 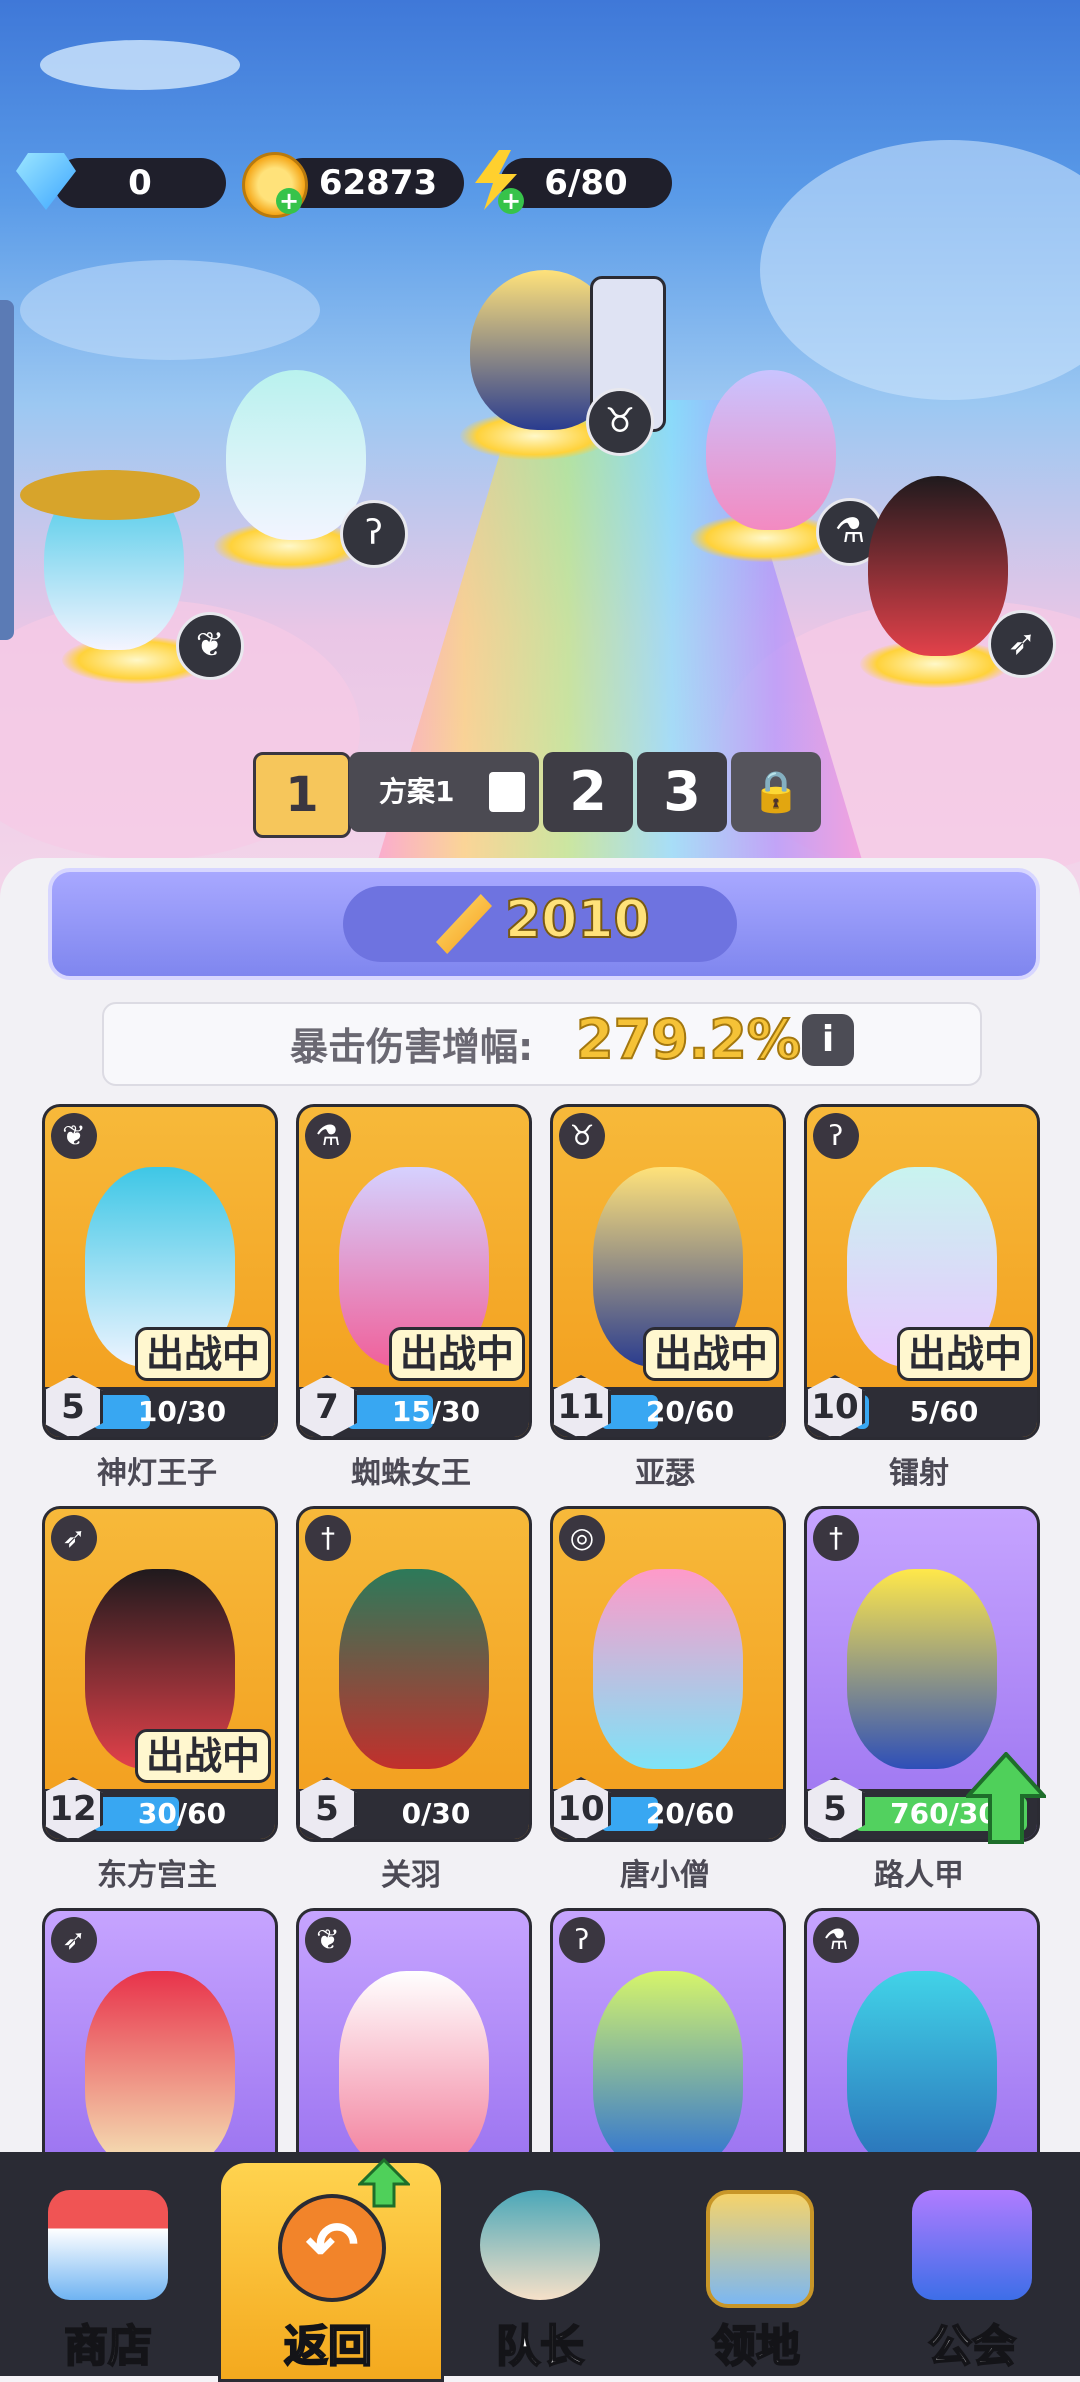 I want to click on hero-name: 亚瑟, so click(x=665, y=1473).